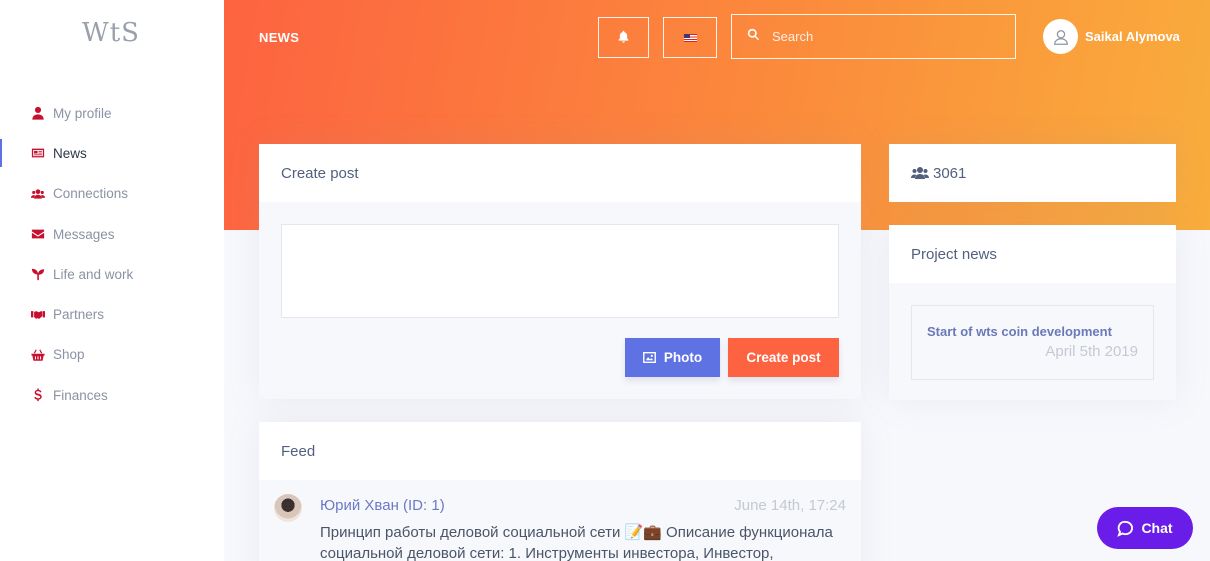 This screenshot has height=561, width=1210. Describe the element at coordinates (38, 234) in the screenshot. I see `envelope-icon` at that location.